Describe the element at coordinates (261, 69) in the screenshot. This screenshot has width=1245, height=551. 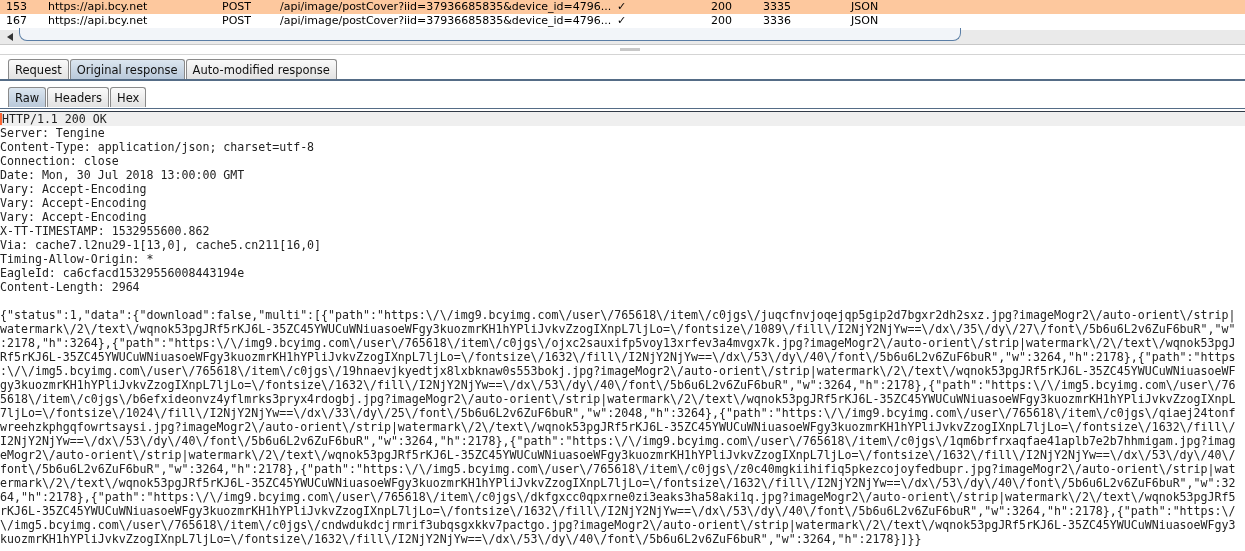
I see `tab: Auto-modified response` at that location.